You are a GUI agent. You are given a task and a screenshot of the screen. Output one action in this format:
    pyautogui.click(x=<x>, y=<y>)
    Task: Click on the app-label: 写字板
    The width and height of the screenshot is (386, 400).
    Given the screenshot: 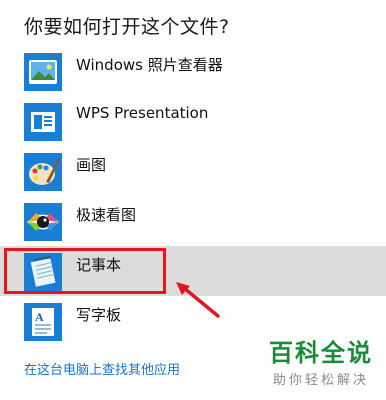 What is the action you would take?
    pyautogui.click(x=99, y=315)
    